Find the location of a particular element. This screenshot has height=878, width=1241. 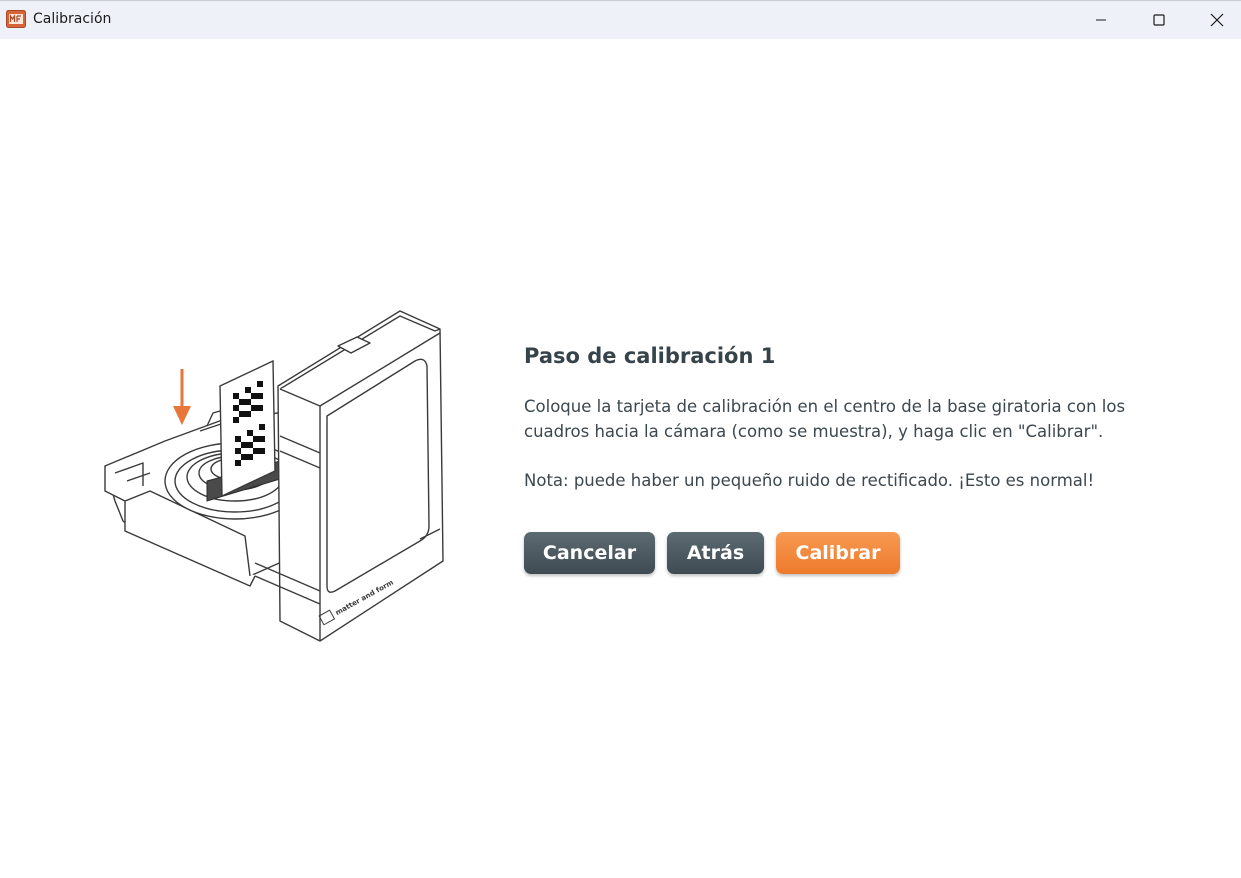

button-row: Cancelar Atrás Calibrar is located at coordinates (712, 553).